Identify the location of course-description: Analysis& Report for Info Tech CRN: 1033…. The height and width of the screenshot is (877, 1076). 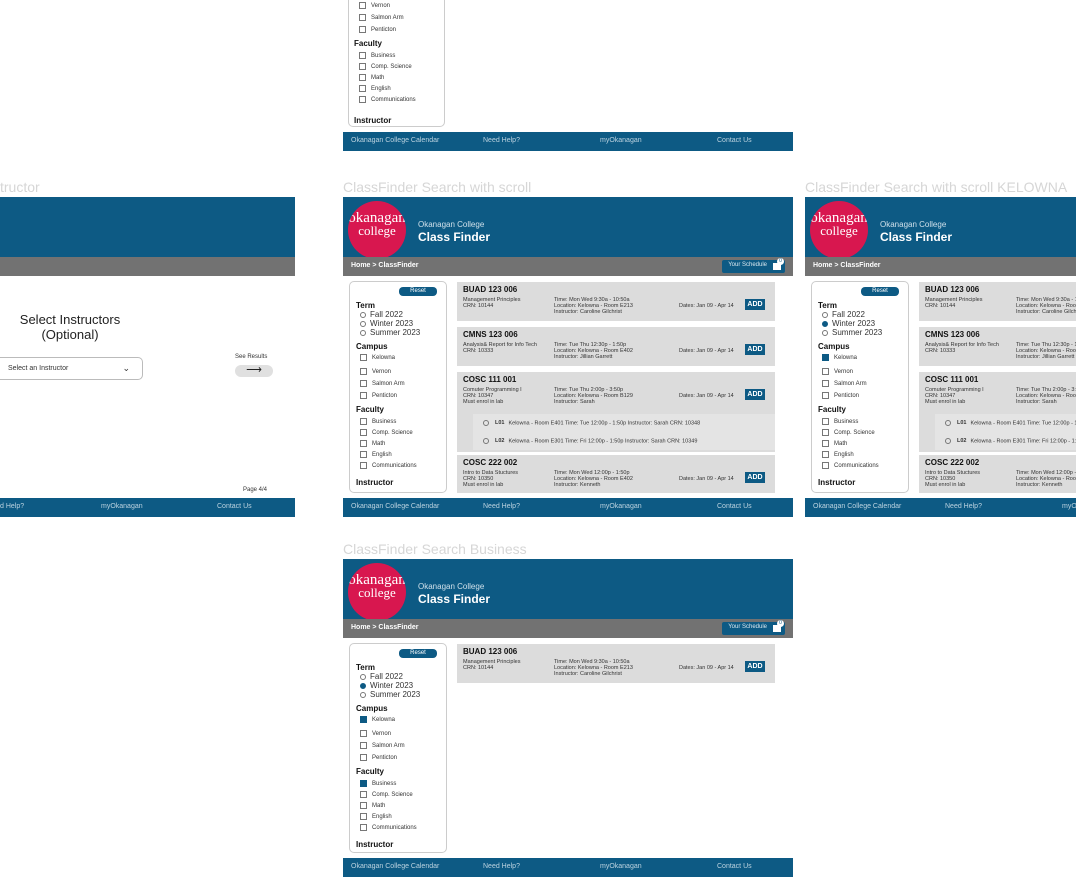
(500, 348).